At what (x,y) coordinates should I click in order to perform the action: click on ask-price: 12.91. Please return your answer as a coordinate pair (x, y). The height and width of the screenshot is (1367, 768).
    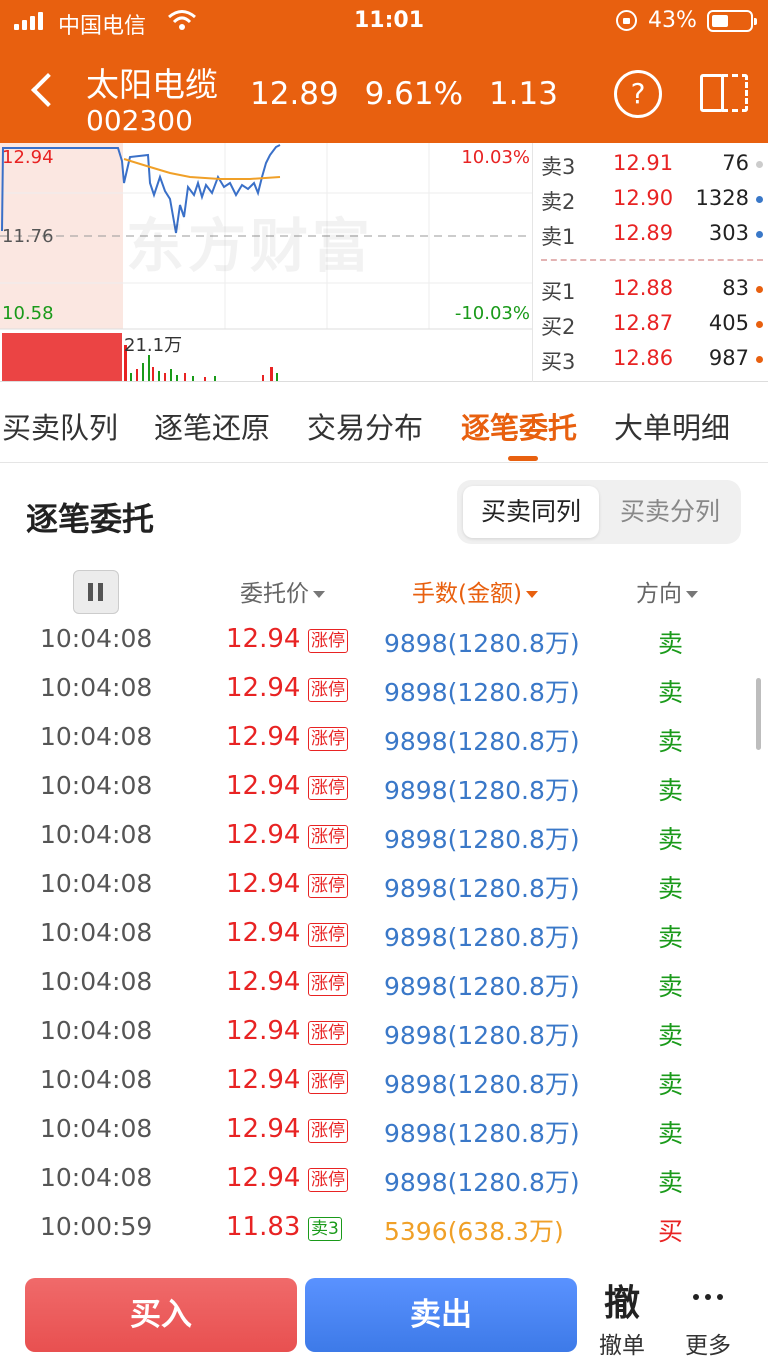
    Looking at the image, I should click on (643, 163).